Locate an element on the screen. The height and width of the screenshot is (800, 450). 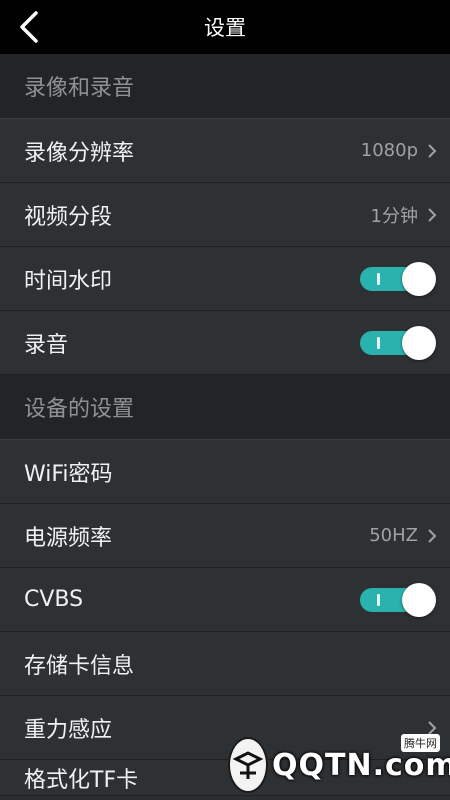
power-frequency-row: 电源频率 50HZ is located at coordinates (225, 536).